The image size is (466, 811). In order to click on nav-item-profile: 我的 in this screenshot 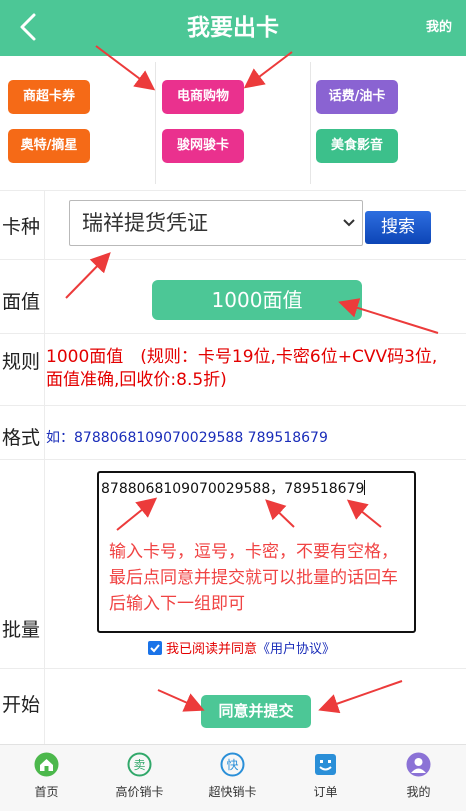, I will do `click(418, 778)`.